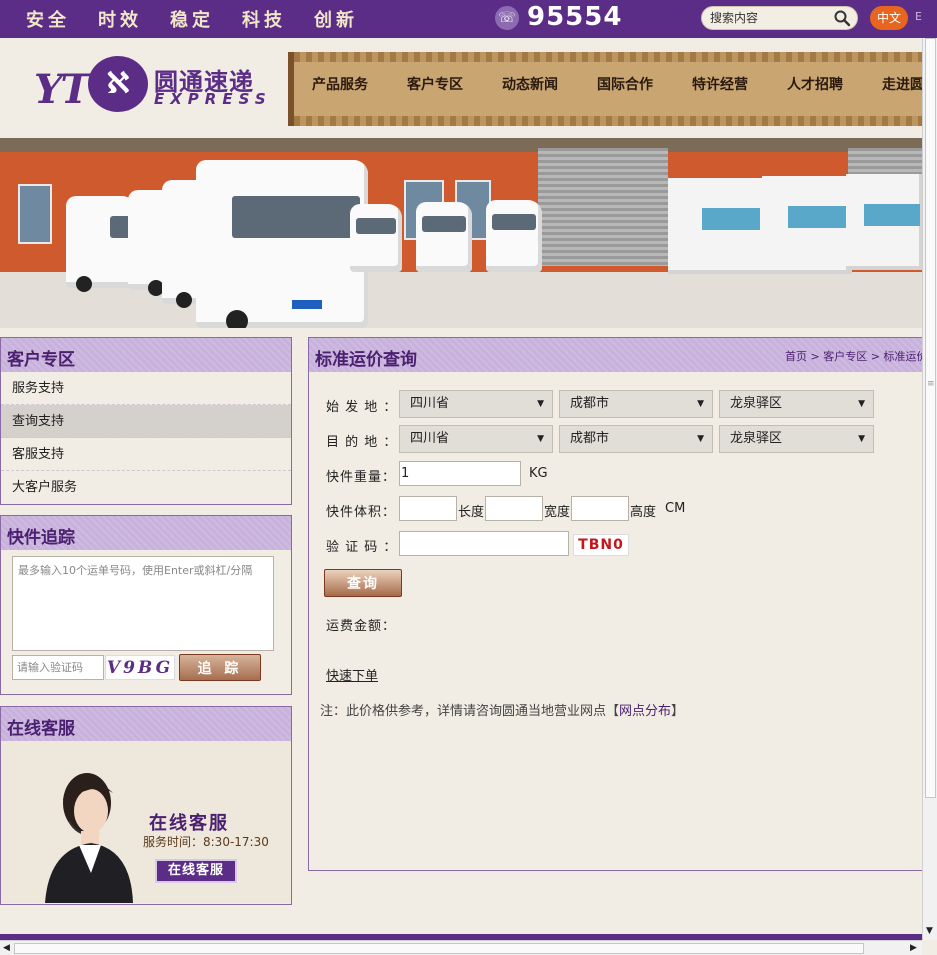  I want to click on height-label: 高度, so click(643, 512).